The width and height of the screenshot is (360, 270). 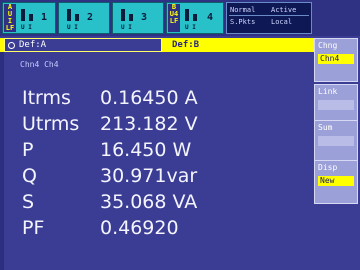 What do you see at coordinates (2, 161) in the screenshot?
I see `panel-left-edge` at bounding box center [2, 161].